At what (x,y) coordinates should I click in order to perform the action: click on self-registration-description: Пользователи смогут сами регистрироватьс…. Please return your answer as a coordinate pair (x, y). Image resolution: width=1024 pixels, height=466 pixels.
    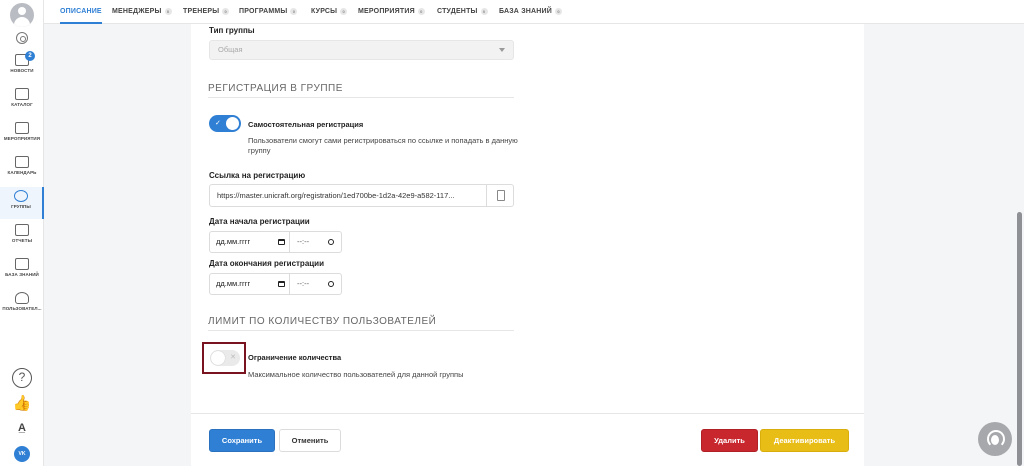
    Looking at the image, I should click on (383, 145).